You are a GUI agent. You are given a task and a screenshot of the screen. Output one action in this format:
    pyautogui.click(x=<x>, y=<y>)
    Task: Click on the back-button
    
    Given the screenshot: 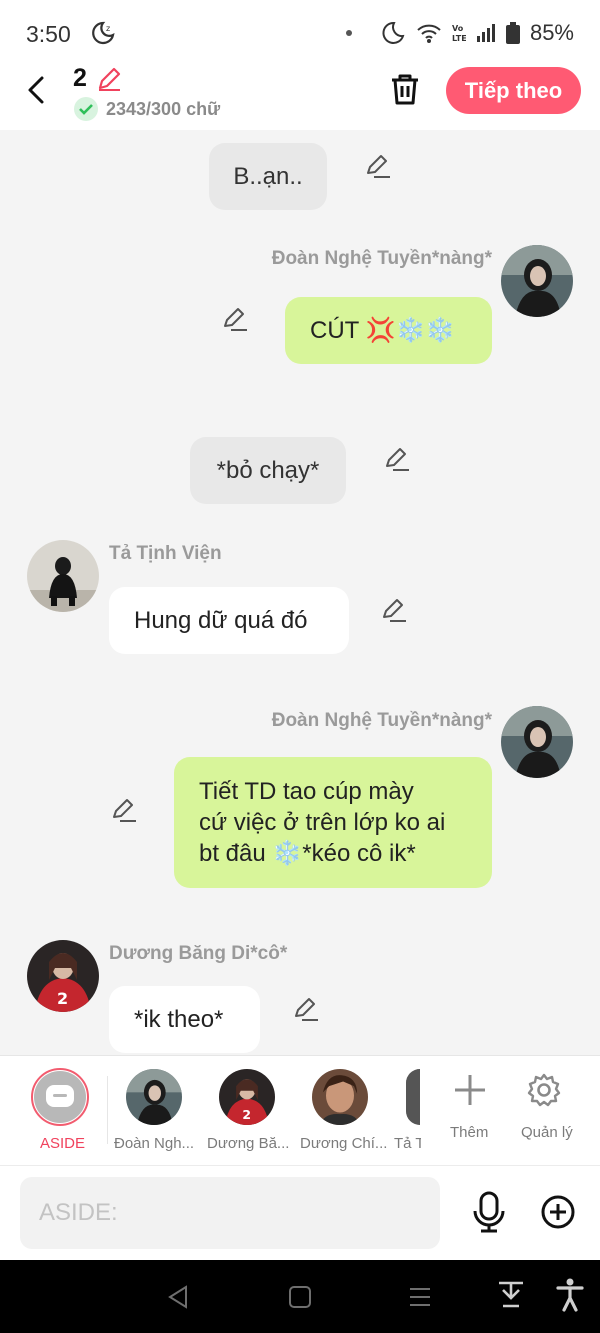 What is the action you would take?
    pyautogui.click(x=37, y=90)
    